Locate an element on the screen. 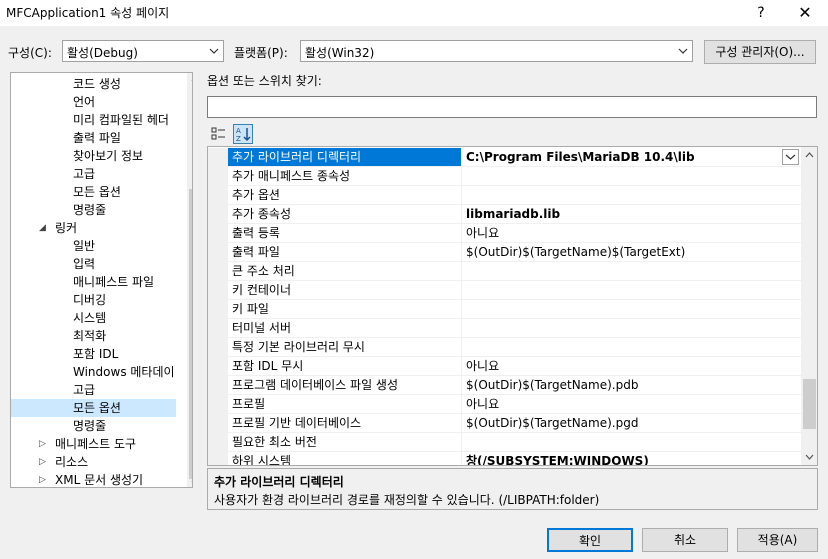 Image resolution: width=828 pixels, height=559 pixels. tree-item: 언어 is located at coordinates (93, 102).